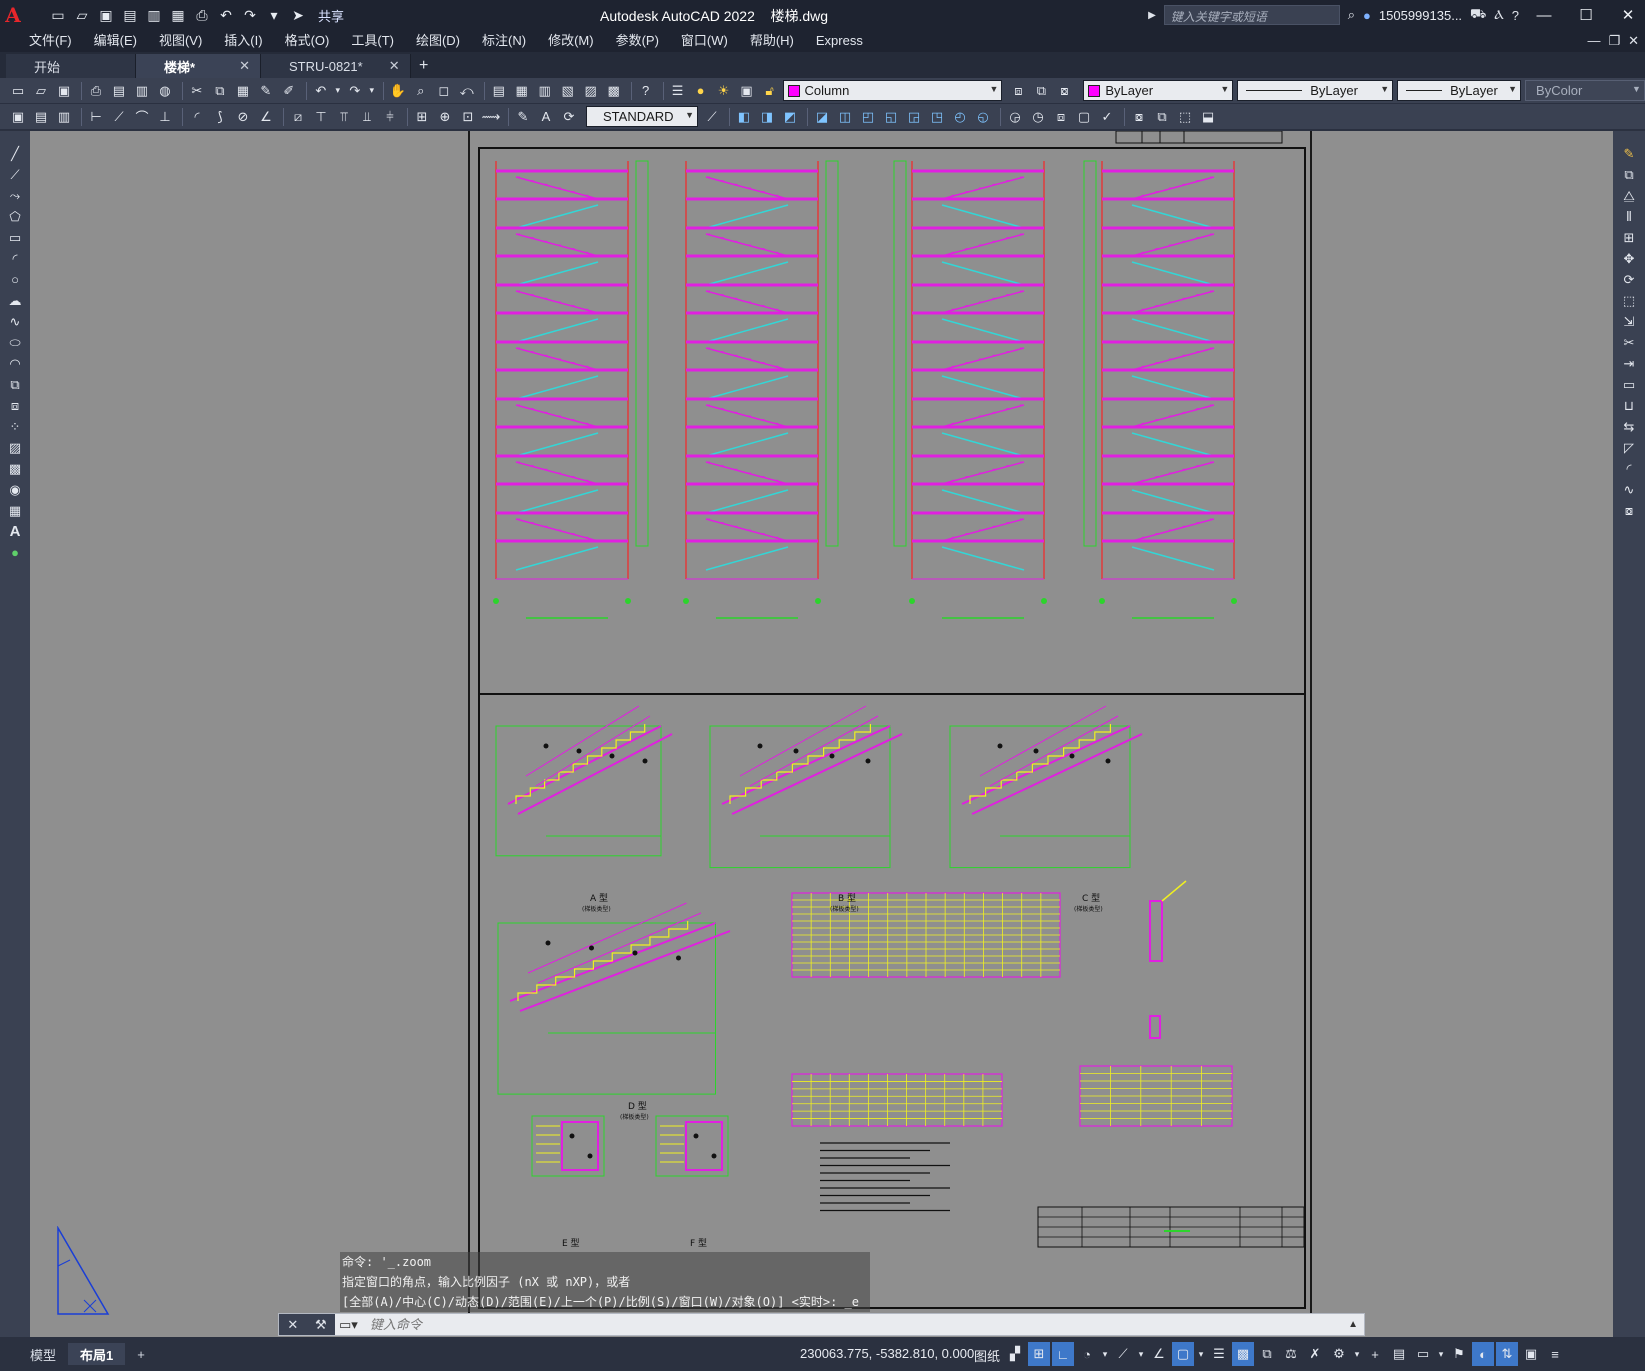 This screenshot has height=1371, width=1645. What do you see at coordinates (336, 66) in the screenshot?
I see `tab-stru: STRU-0821* ✕` at bounding box center [336, 66].